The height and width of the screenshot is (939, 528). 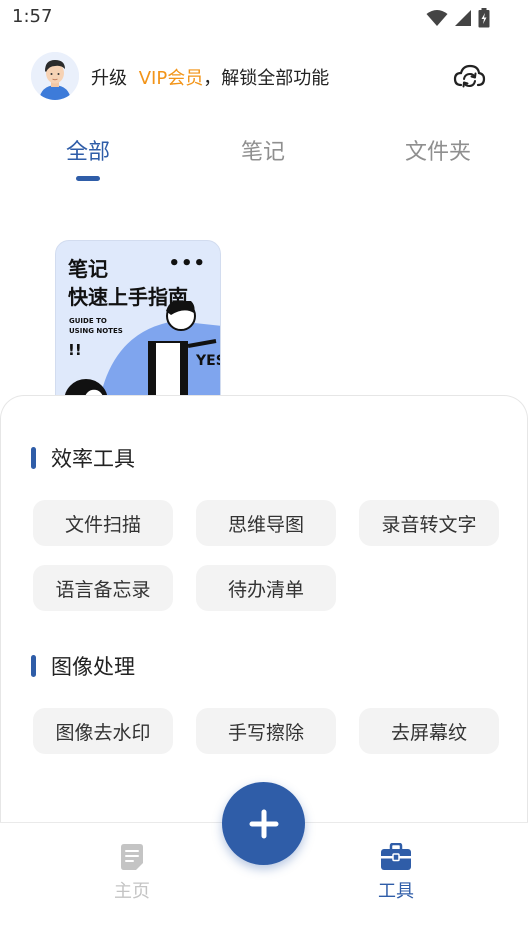 I want to click on status-bar: 1:57, so click(x=264, y=18).